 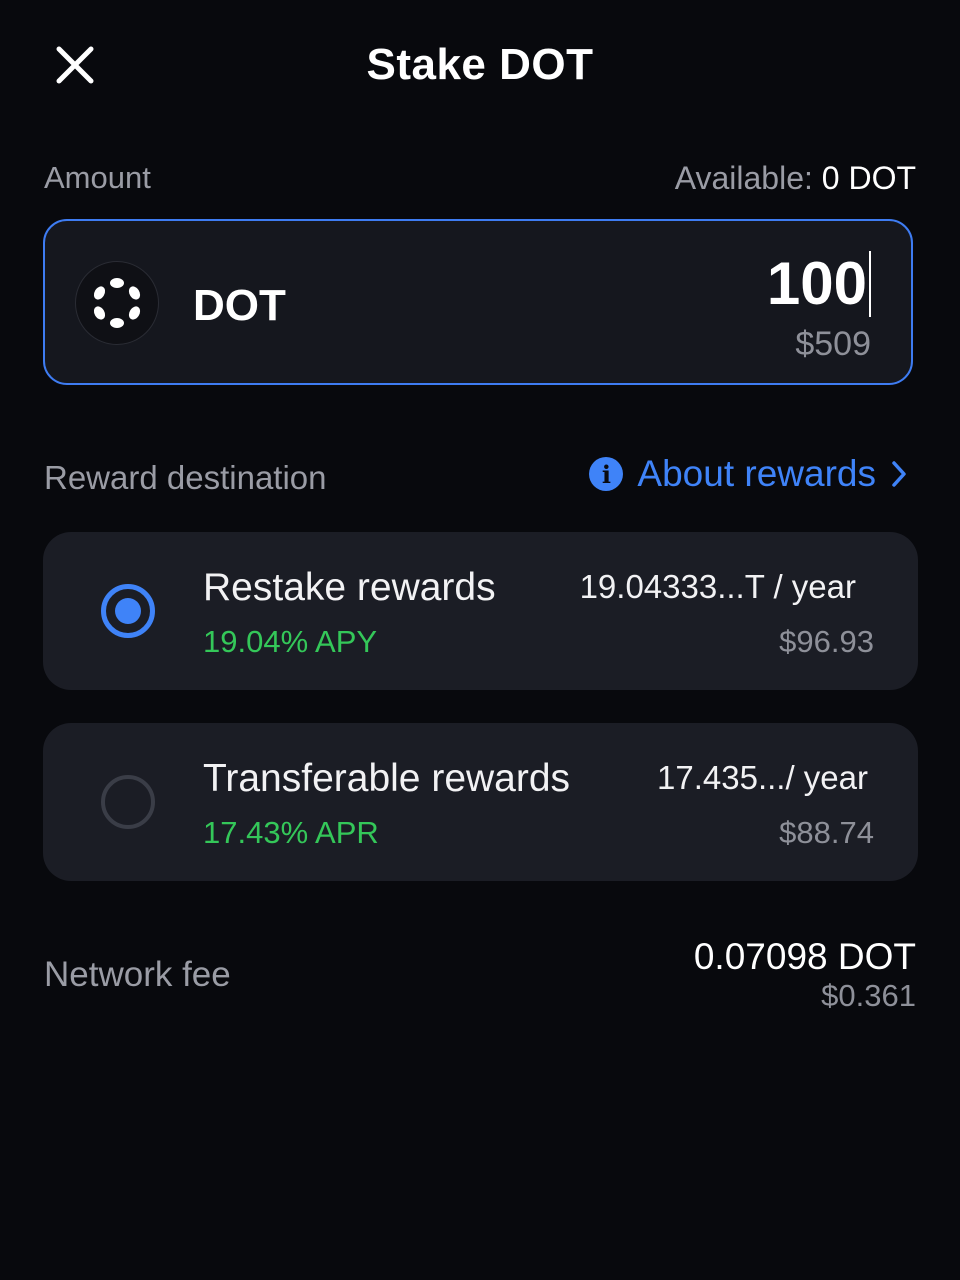 I want to click on option-fiat: $88.74, so click(x=826, y=832).